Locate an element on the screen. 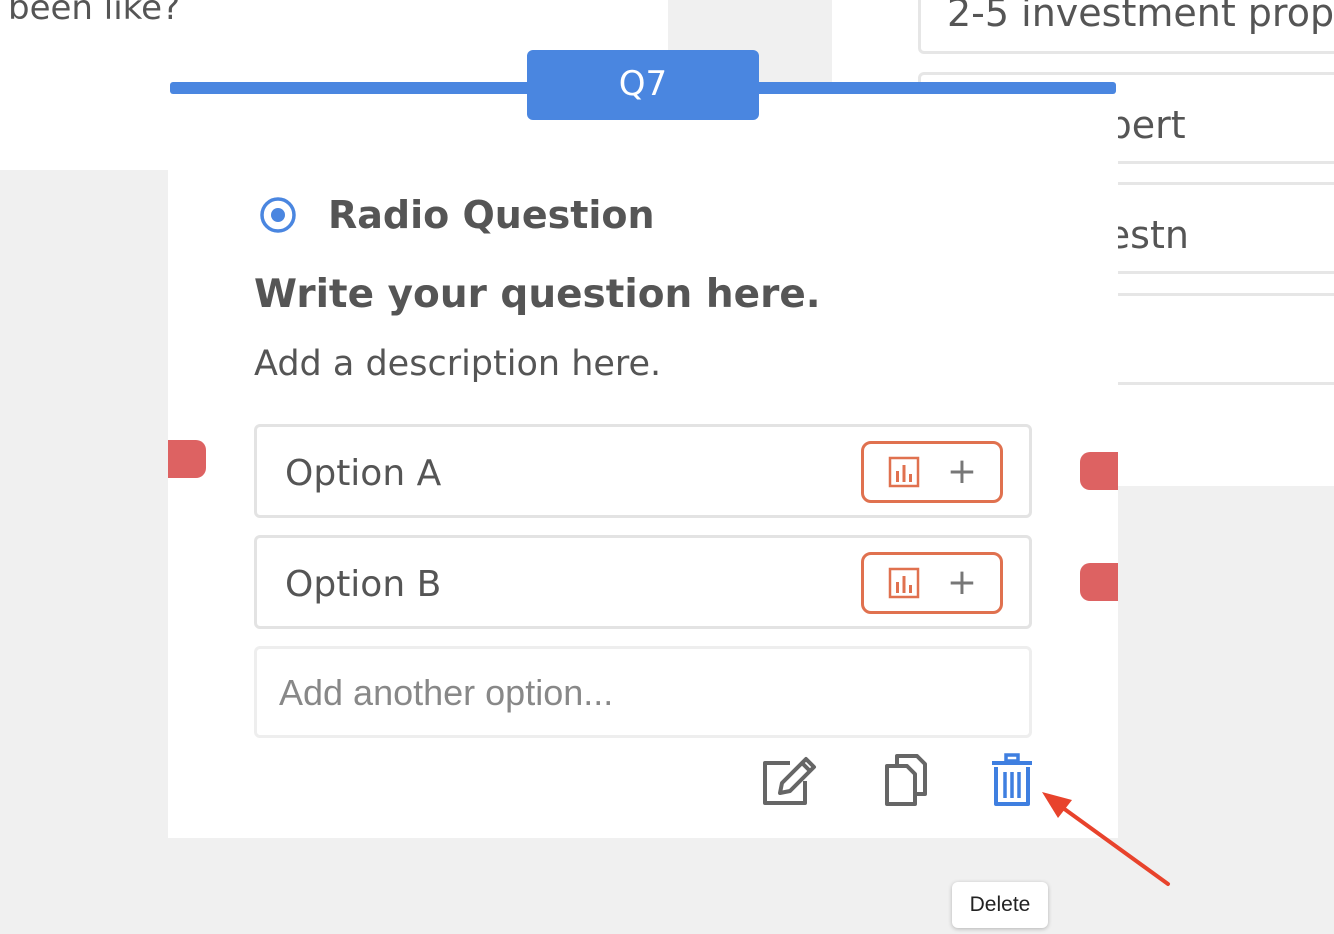 The width and height of the screenshot is (1334, 934). side-tab-left is located at coordinates (187, 459).